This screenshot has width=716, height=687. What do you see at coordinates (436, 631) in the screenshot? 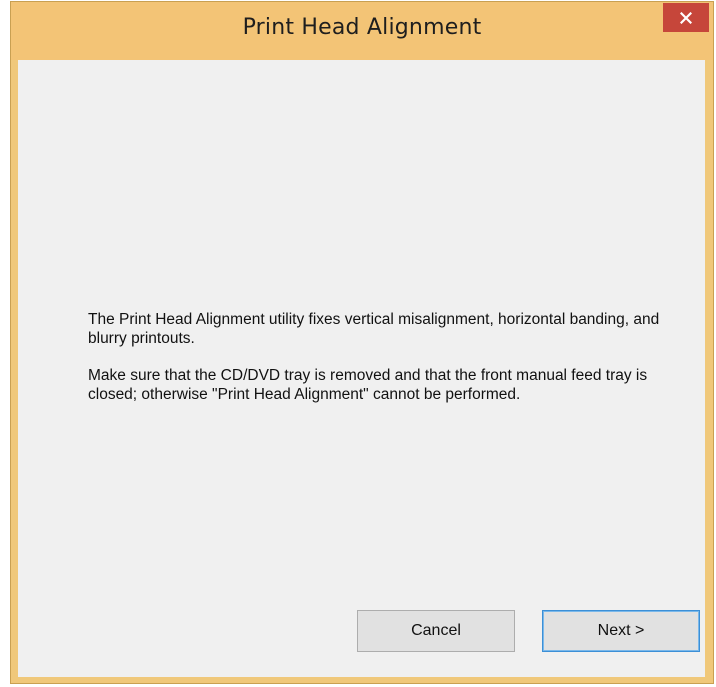
I see `cancel-button: Cancel` at bounding box center [436, 631].